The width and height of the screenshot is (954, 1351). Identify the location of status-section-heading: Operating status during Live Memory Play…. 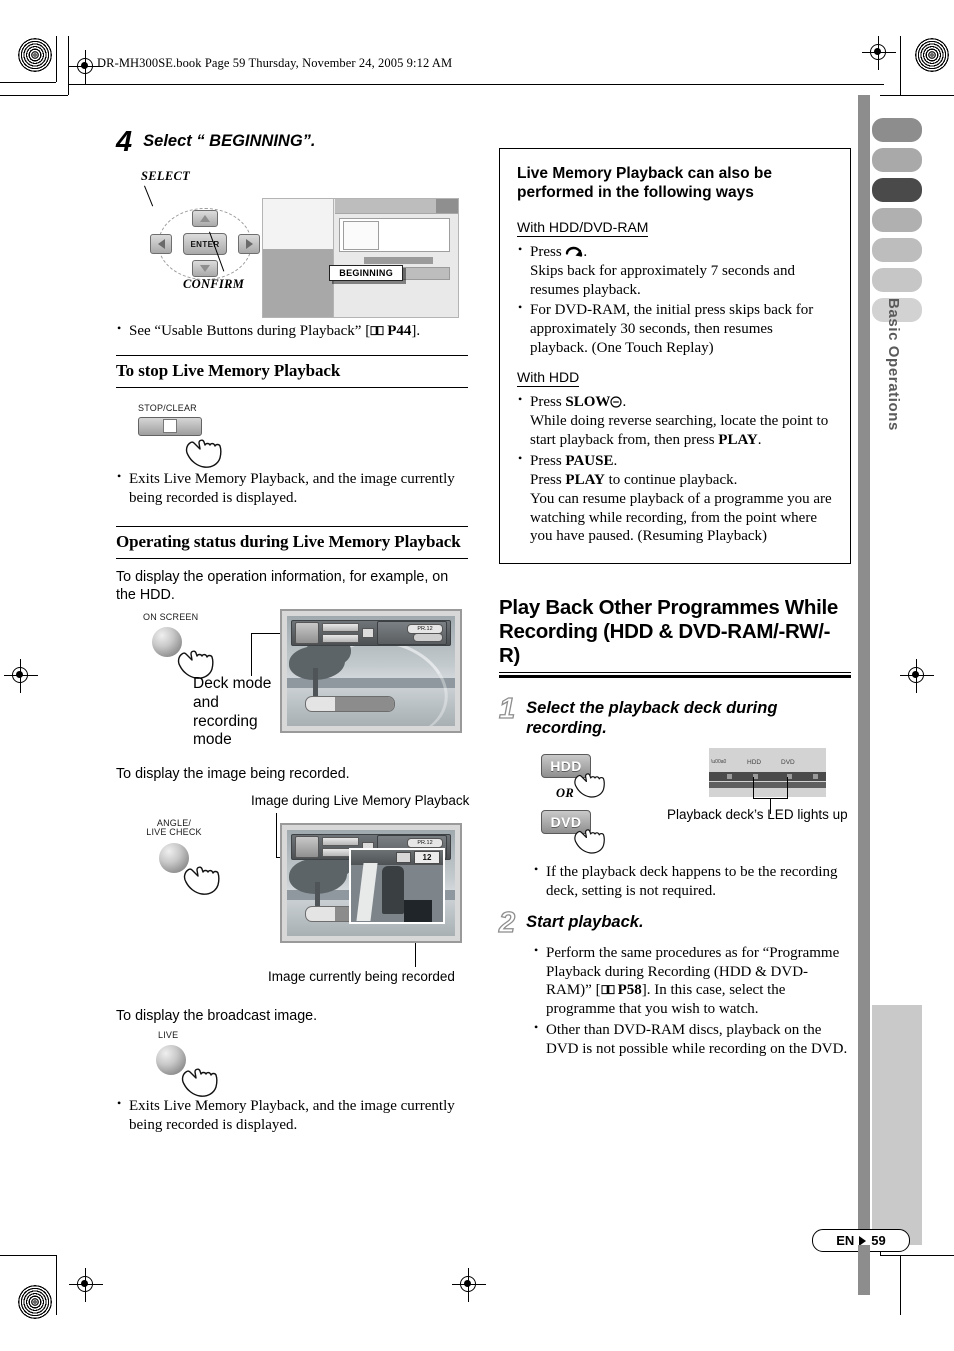
(288, 541).